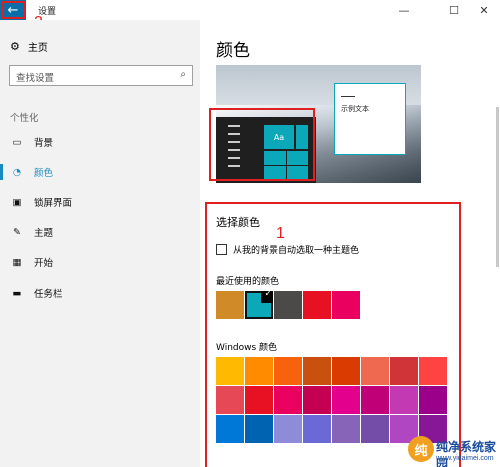  Describe the element at coordinates (53, 203) in the screenshot. I see `sidebar-item-label: 锁屏界面` at that location.